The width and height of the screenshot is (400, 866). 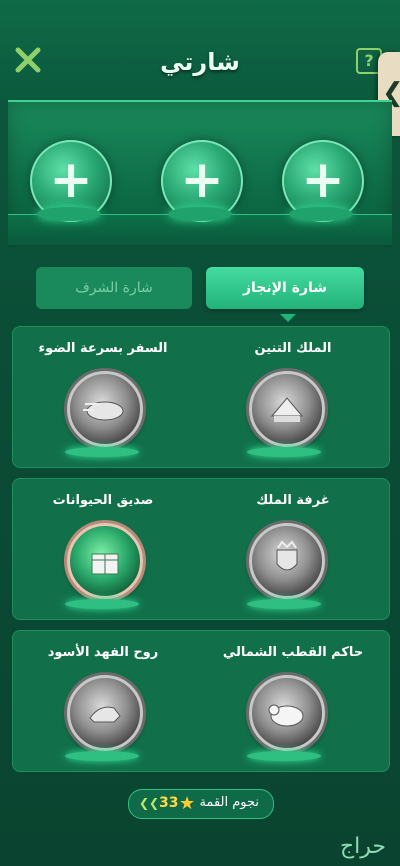 What do you see at coordinates (200, 62) in the screenshot?
I see `page-title: شارتي` at bounding box center [200, 62].